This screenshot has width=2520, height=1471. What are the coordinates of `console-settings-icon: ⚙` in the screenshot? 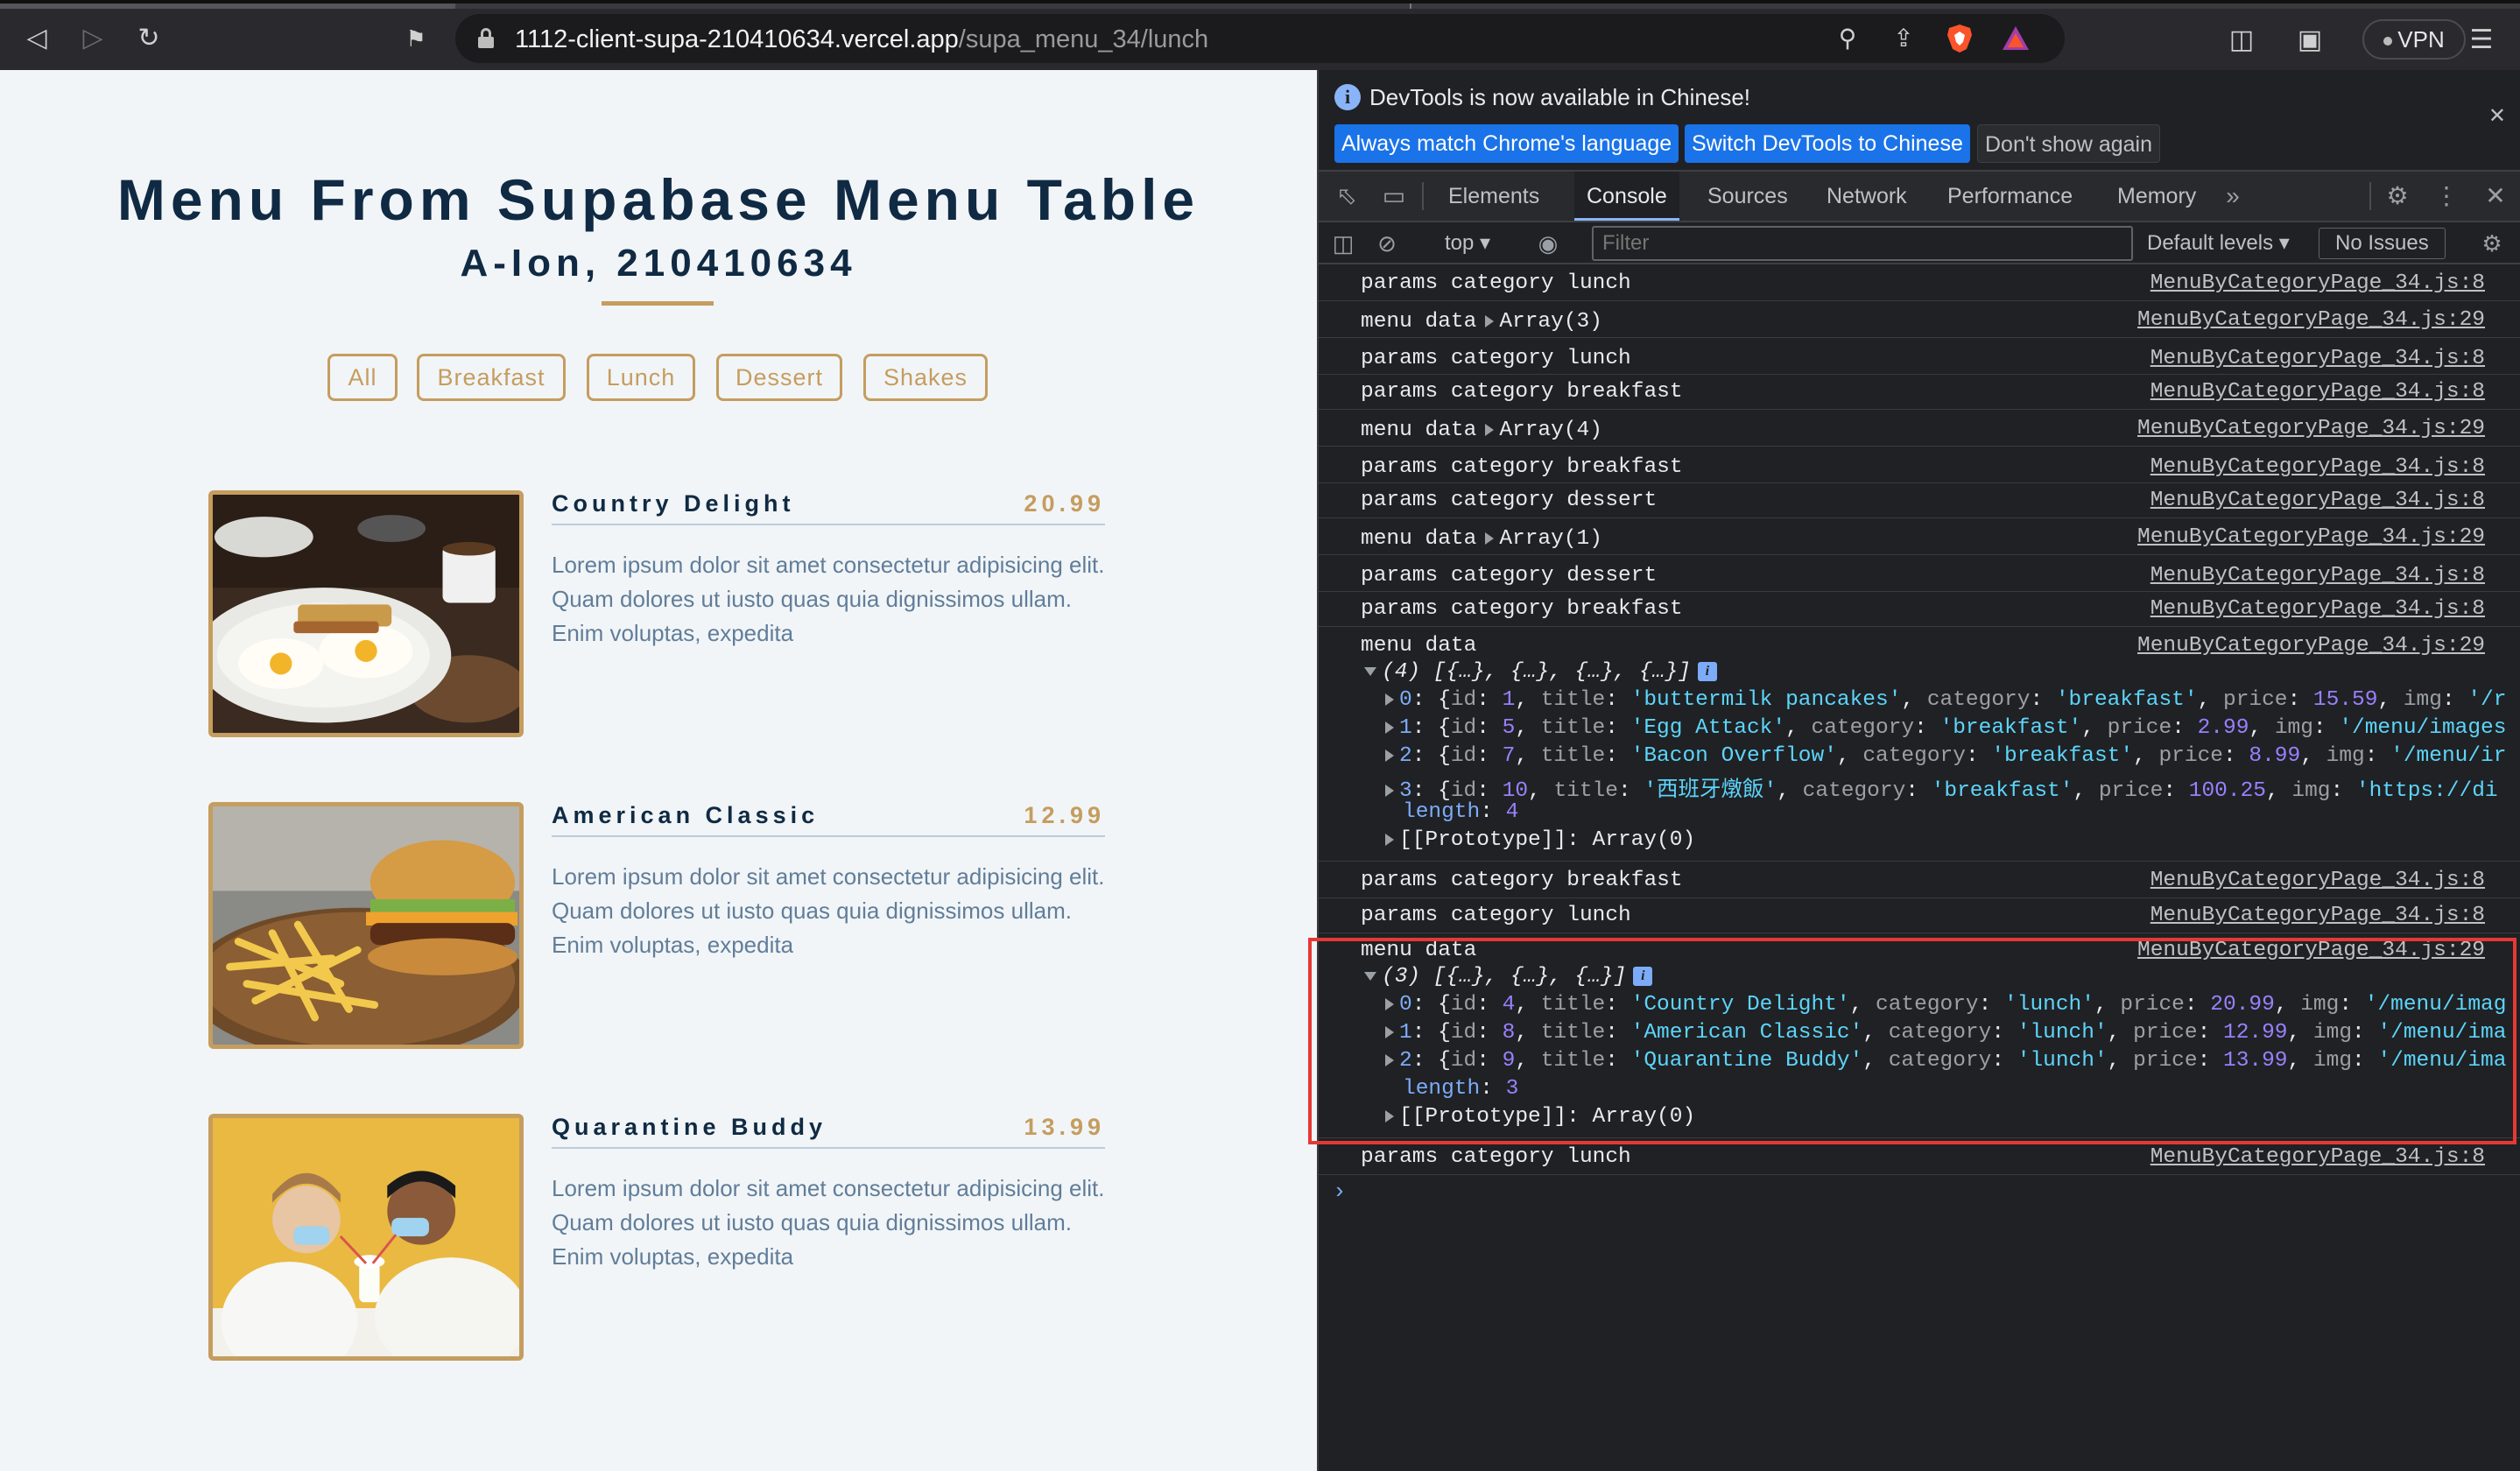 It's located at (2492, 243).